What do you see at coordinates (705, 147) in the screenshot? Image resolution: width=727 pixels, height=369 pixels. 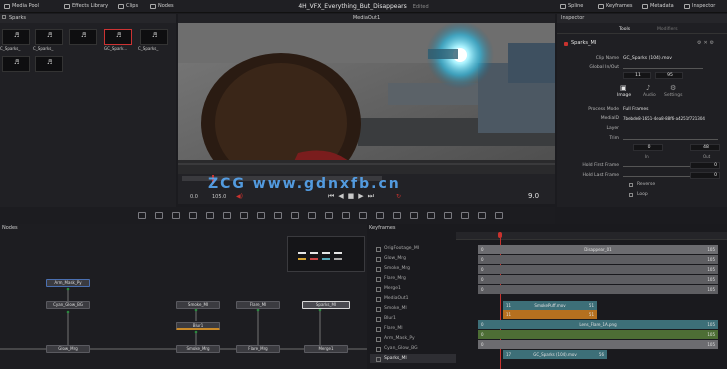 I see `trim-out-field: 48` at bounding box center [705, 147].